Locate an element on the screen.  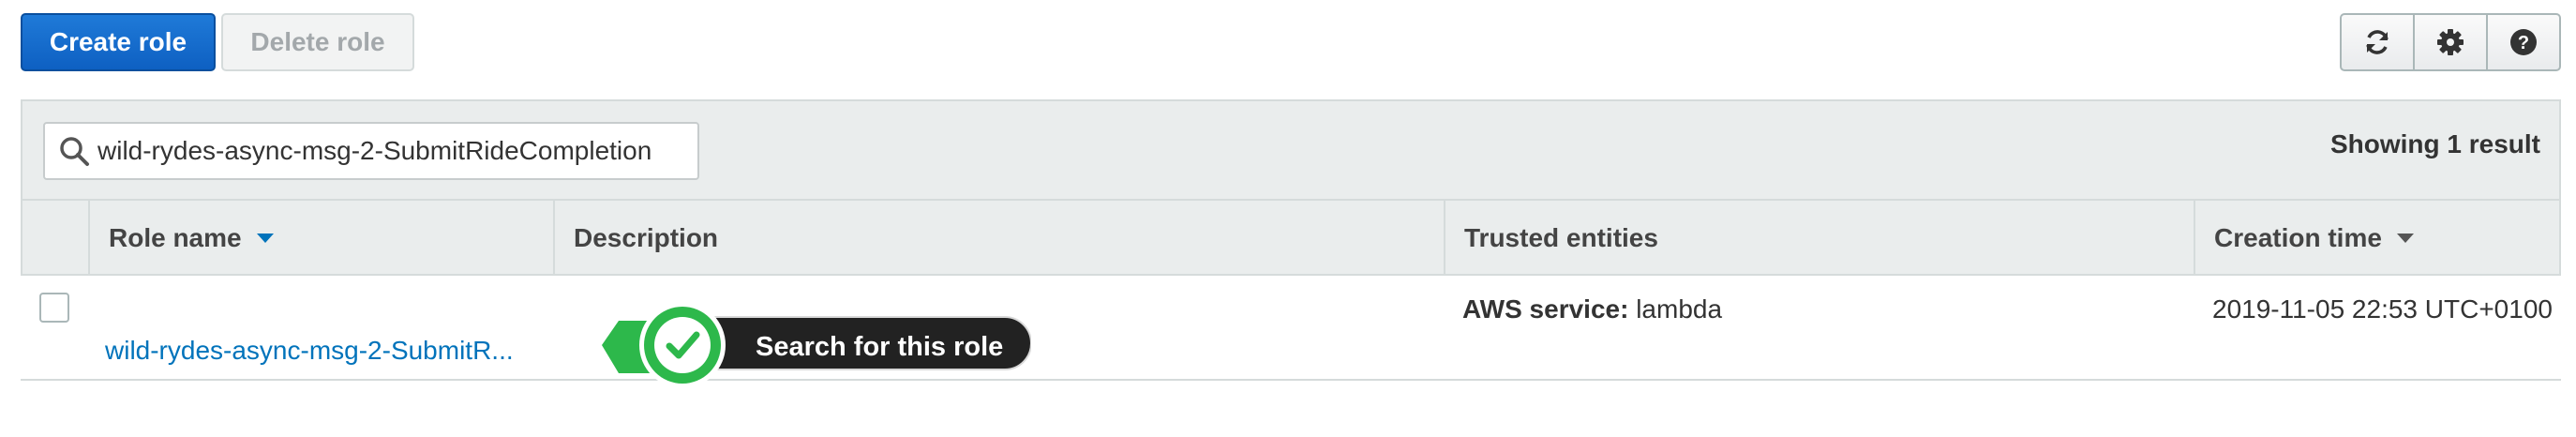
help-icon: ? is located at coordinates (2524, 42).